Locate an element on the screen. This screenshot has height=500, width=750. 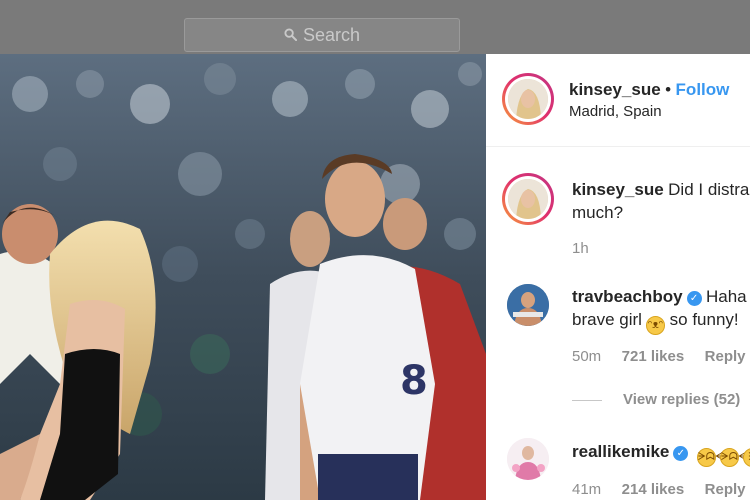
search-input: Search is located at coordinates (322, 35).